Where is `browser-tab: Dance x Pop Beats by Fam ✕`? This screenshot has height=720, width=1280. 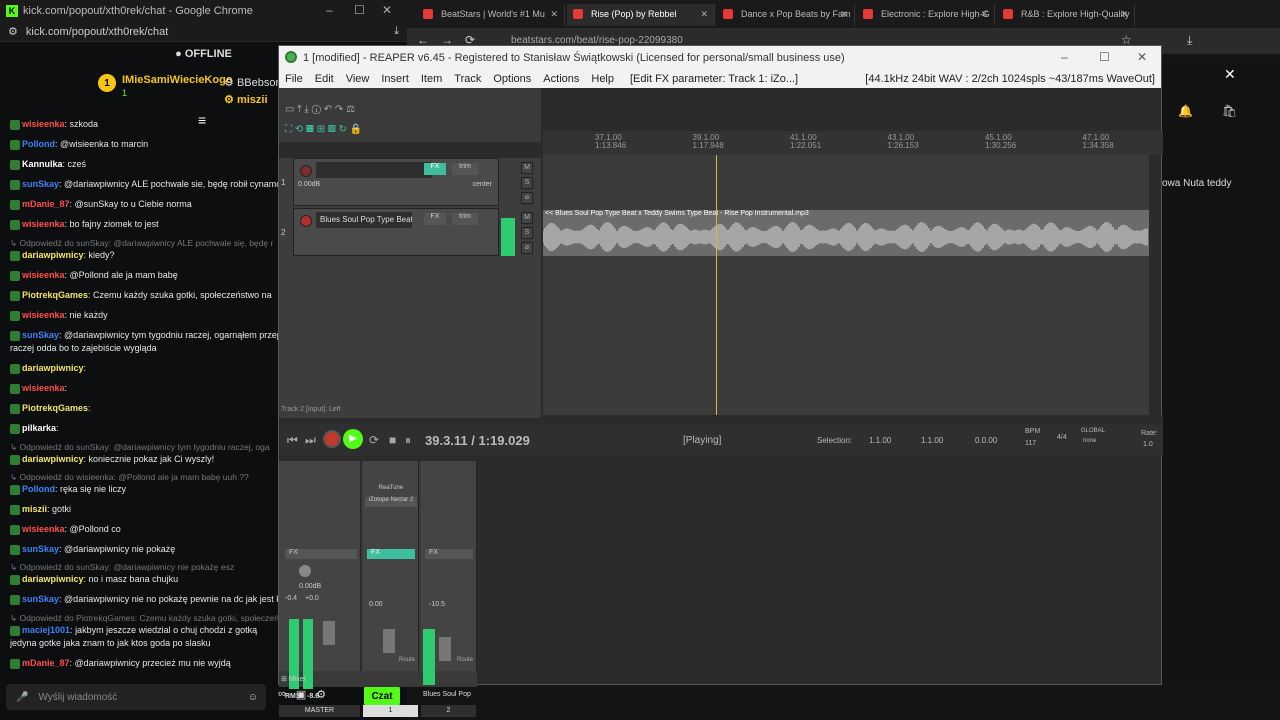
browser-tab: Dance x Pop Beats by Fam ✕ is located at coordinates (786, 15).